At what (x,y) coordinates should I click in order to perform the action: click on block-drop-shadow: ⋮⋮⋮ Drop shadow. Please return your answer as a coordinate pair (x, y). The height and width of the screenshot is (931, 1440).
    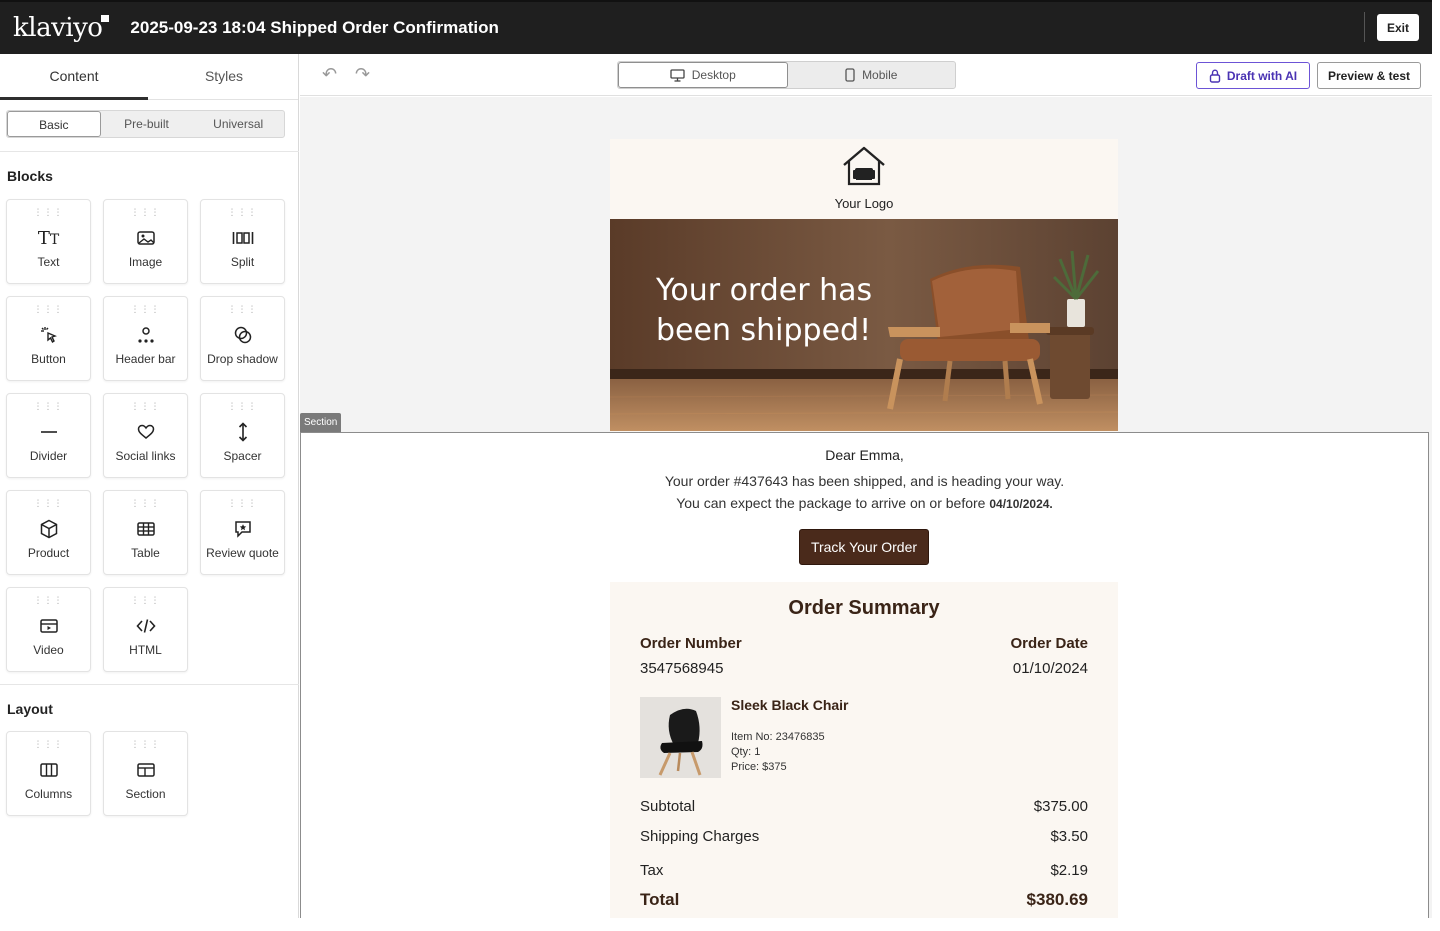
    Looking at the image, I should click on (242, 338).